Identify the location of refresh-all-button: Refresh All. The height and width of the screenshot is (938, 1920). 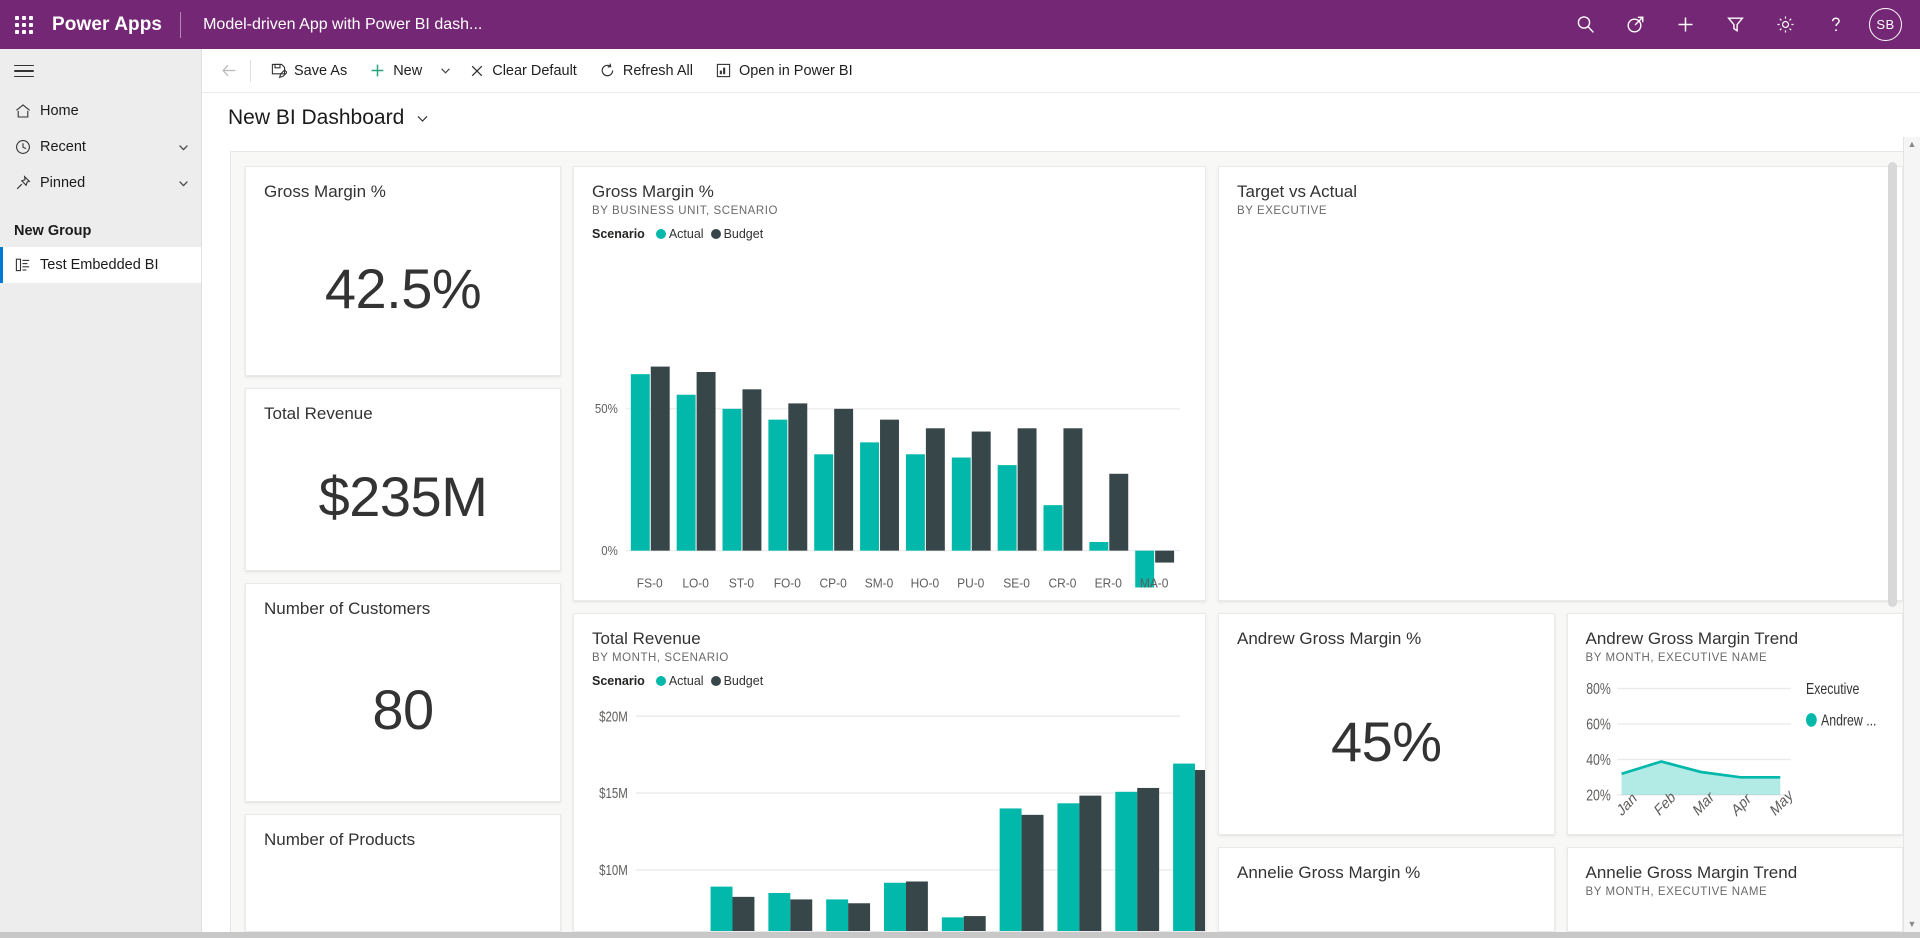
(646, 71).